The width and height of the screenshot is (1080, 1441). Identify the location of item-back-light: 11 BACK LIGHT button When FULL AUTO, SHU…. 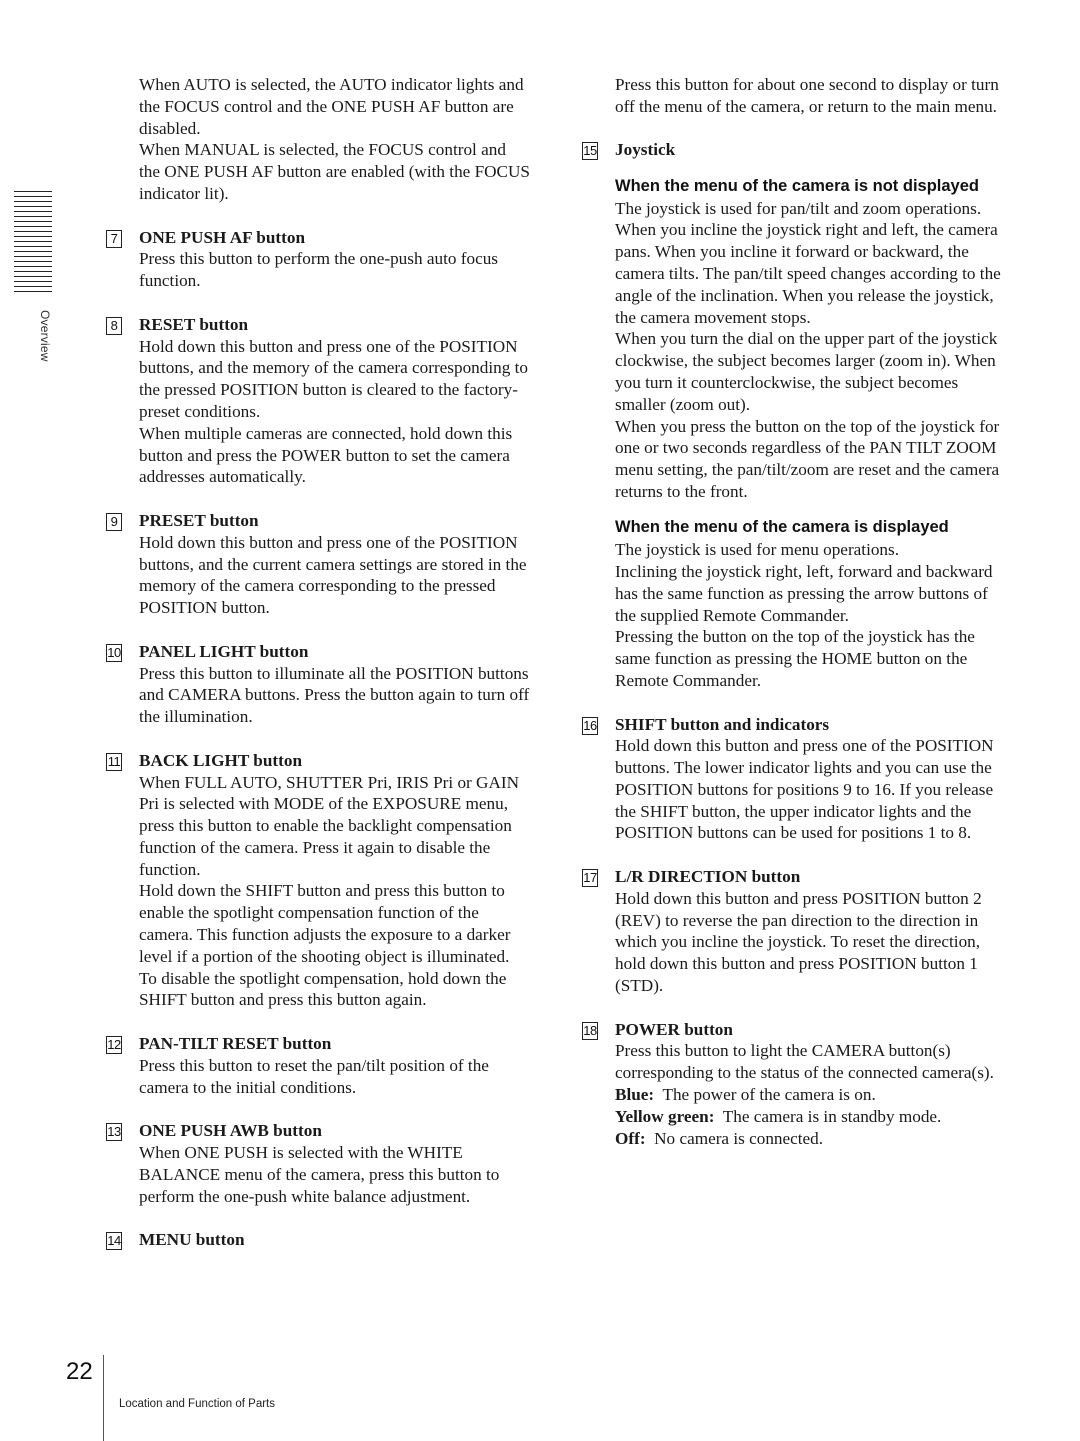
(318, 881).